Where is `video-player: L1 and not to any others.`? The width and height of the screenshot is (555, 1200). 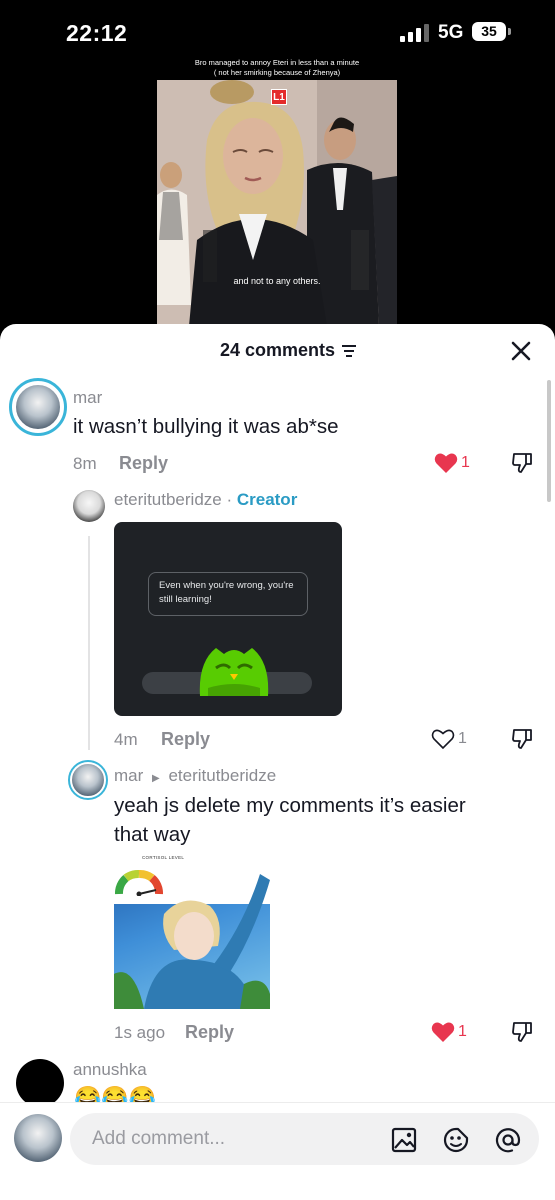 video-player: L1 and not to any others. is located at coordinates (277, 203).